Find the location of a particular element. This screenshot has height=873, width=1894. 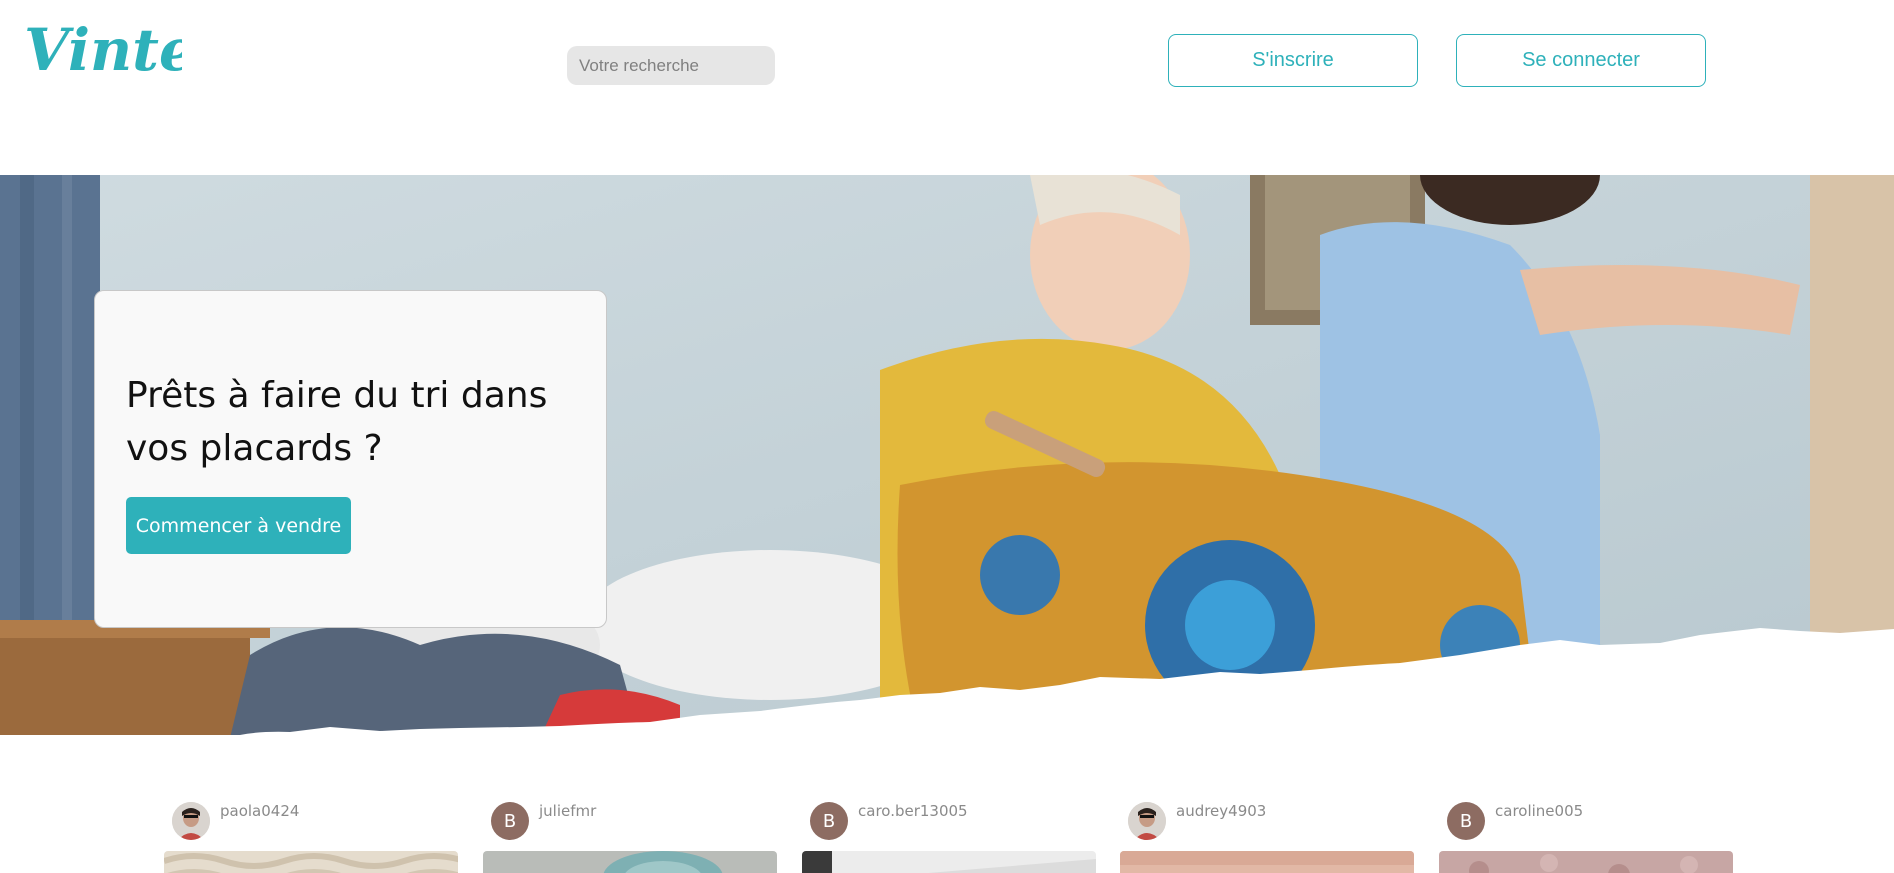

username: caroline005 is located at coordinates (1539, 811).